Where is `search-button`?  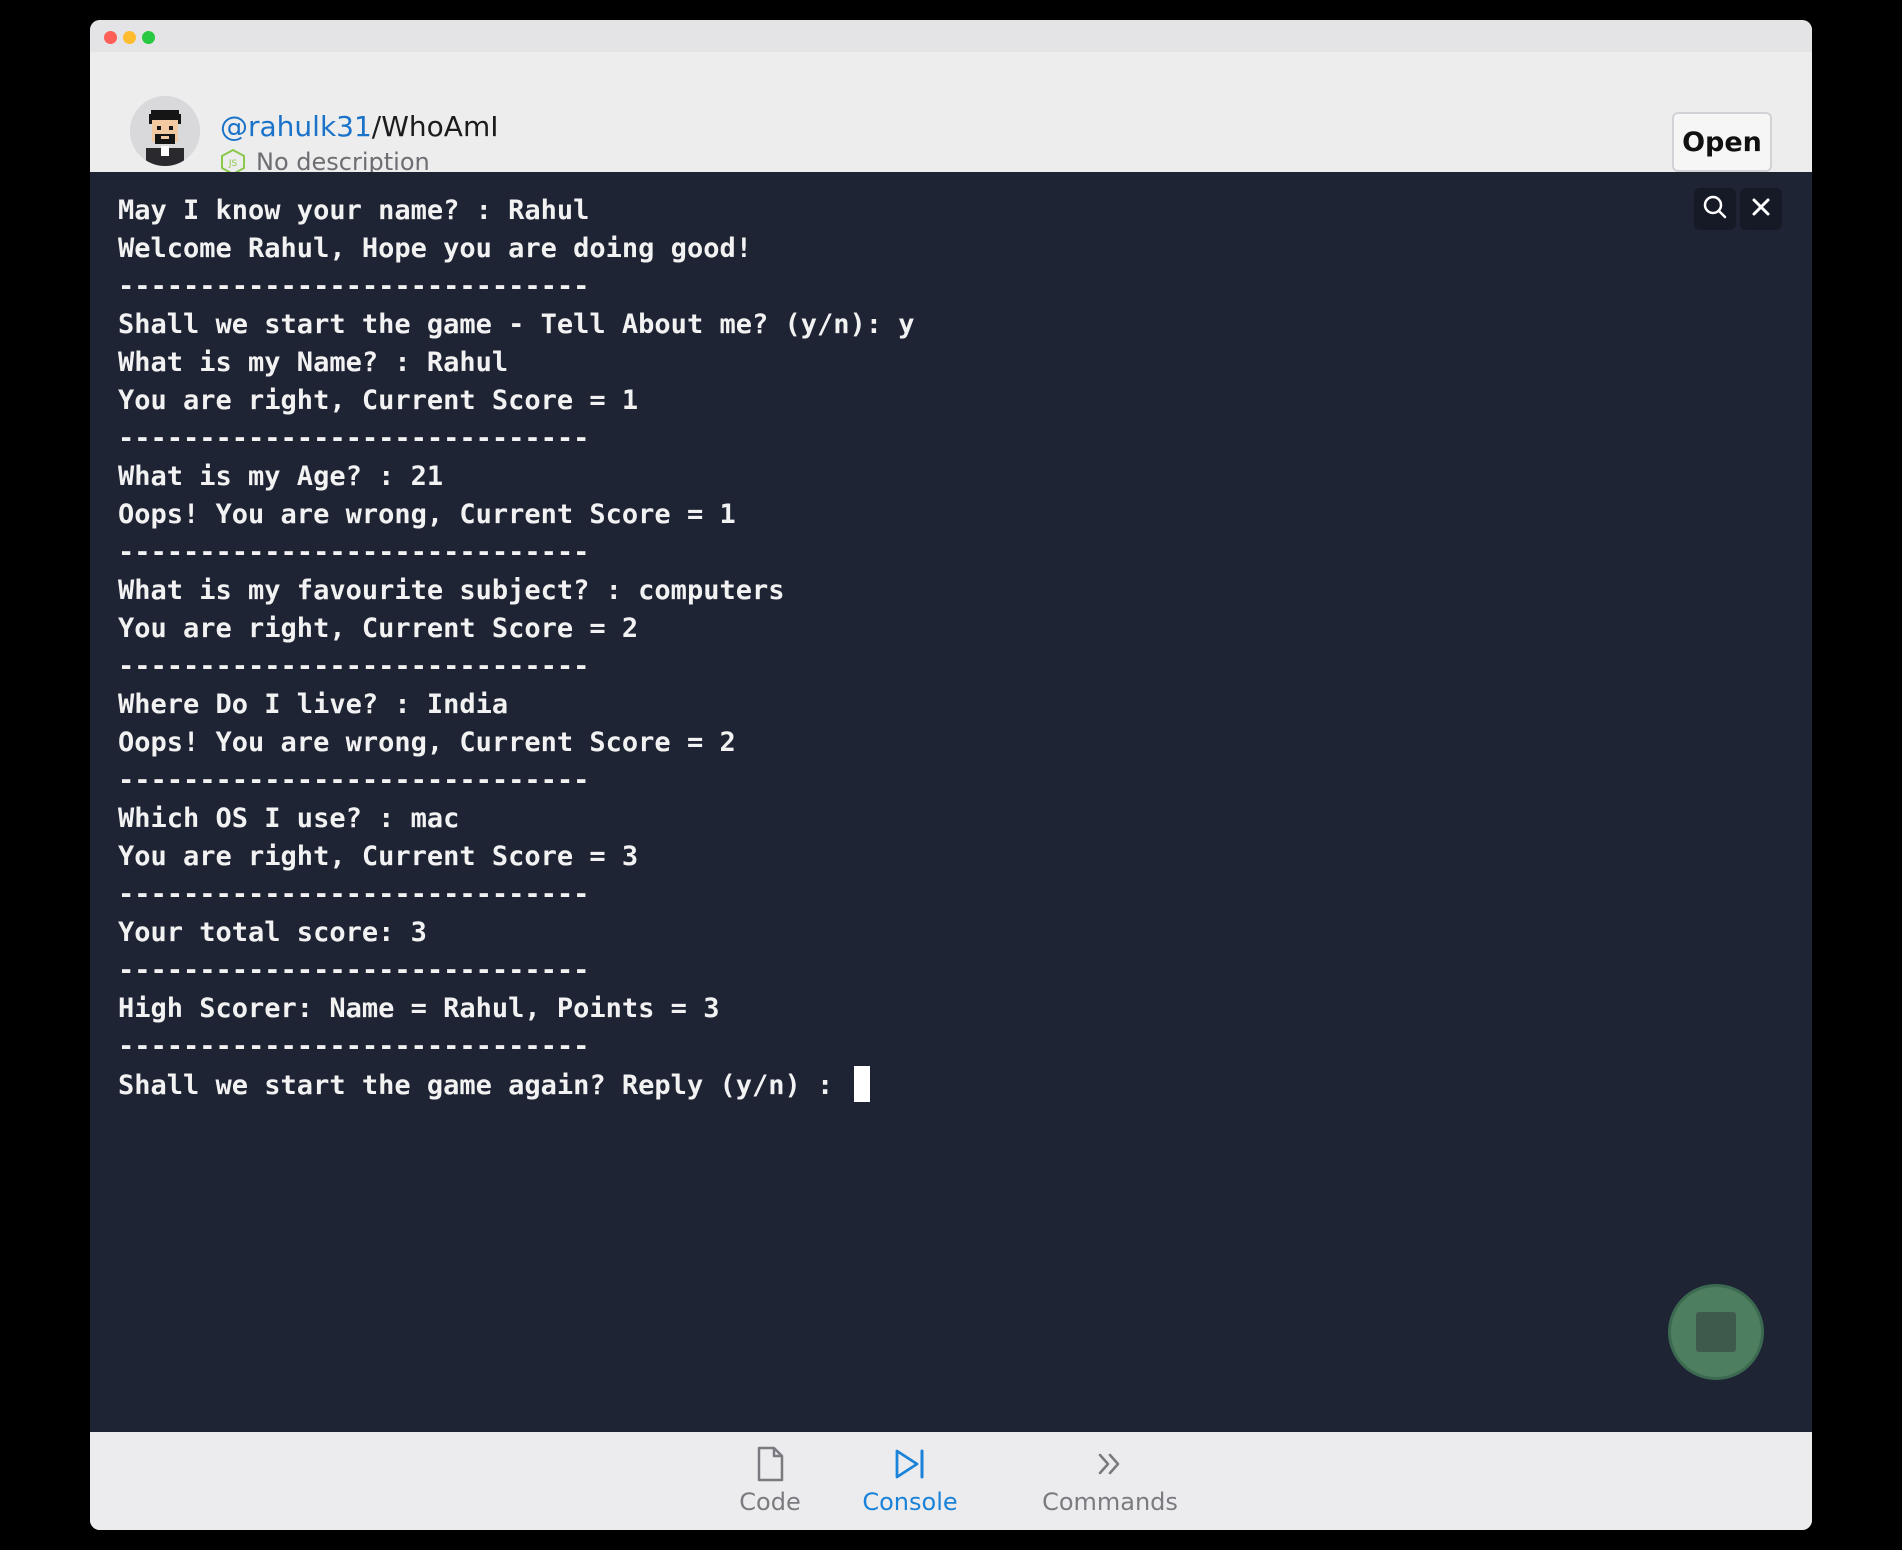 search-button is located at coordinates (1715, 209).